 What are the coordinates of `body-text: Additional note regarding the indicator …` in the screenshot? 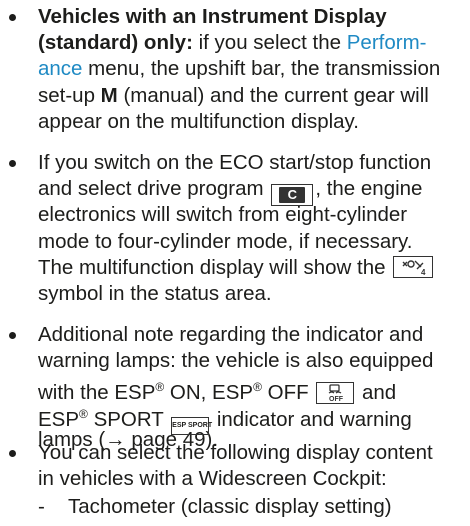 It's located at (231, 334).